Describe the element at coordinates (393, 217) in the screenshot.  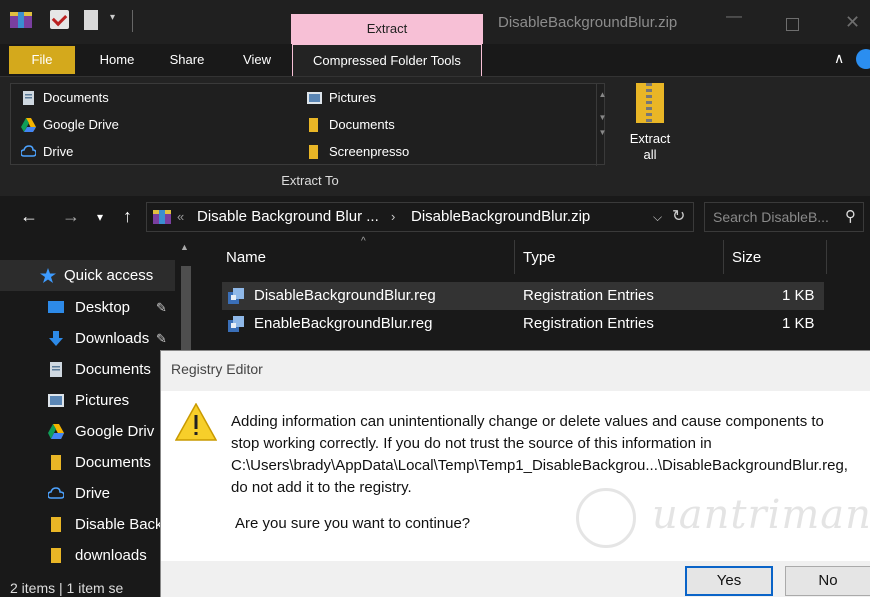
I see `breadcrumb-chevron-icon: ›` at that location.